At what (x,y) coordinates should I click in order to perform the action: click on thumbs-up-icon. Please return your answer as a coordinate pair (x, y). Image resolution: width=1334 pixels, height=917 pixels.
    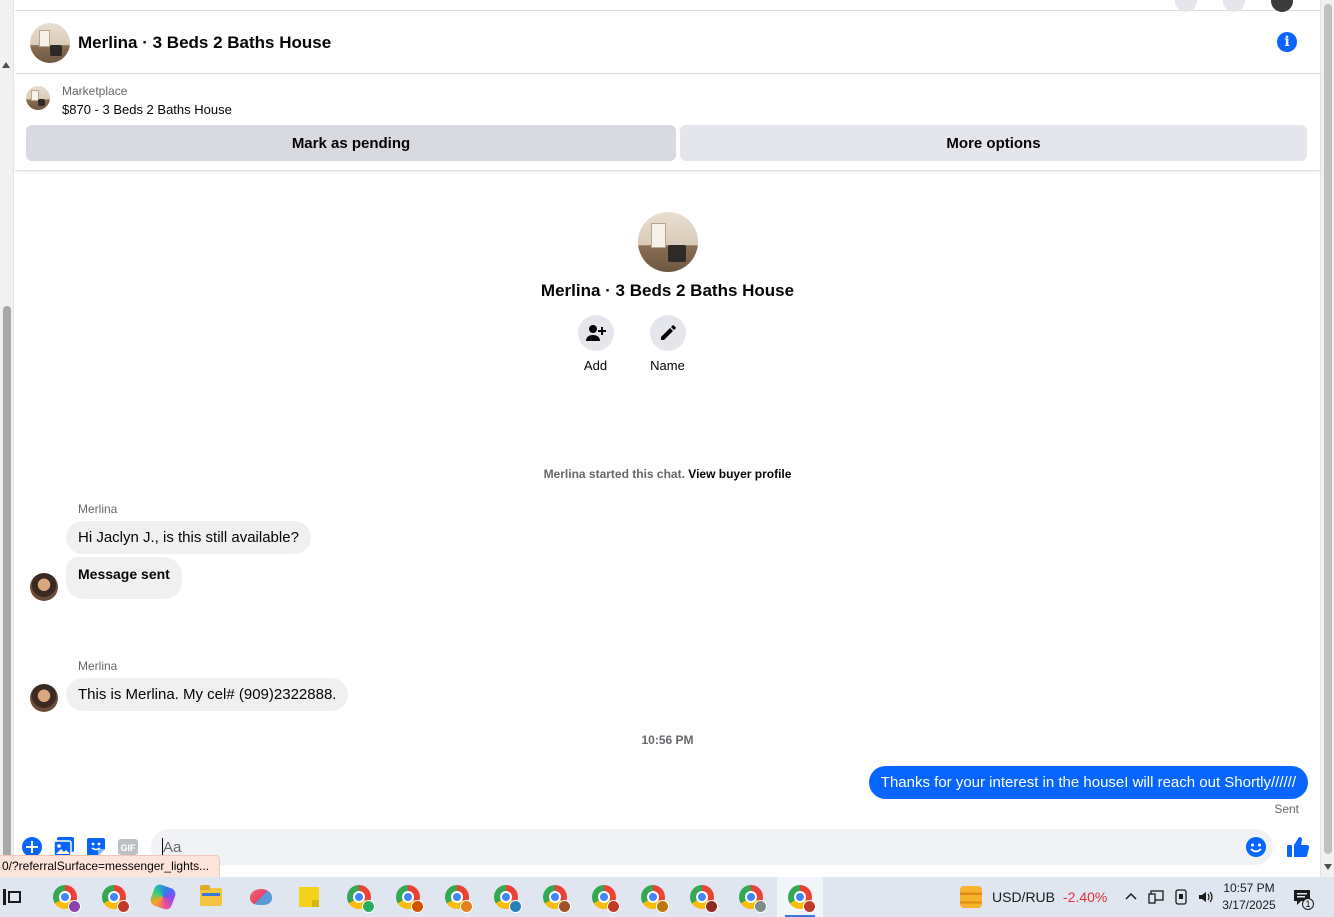
    Looking at the image, I should click on (1298, 846).